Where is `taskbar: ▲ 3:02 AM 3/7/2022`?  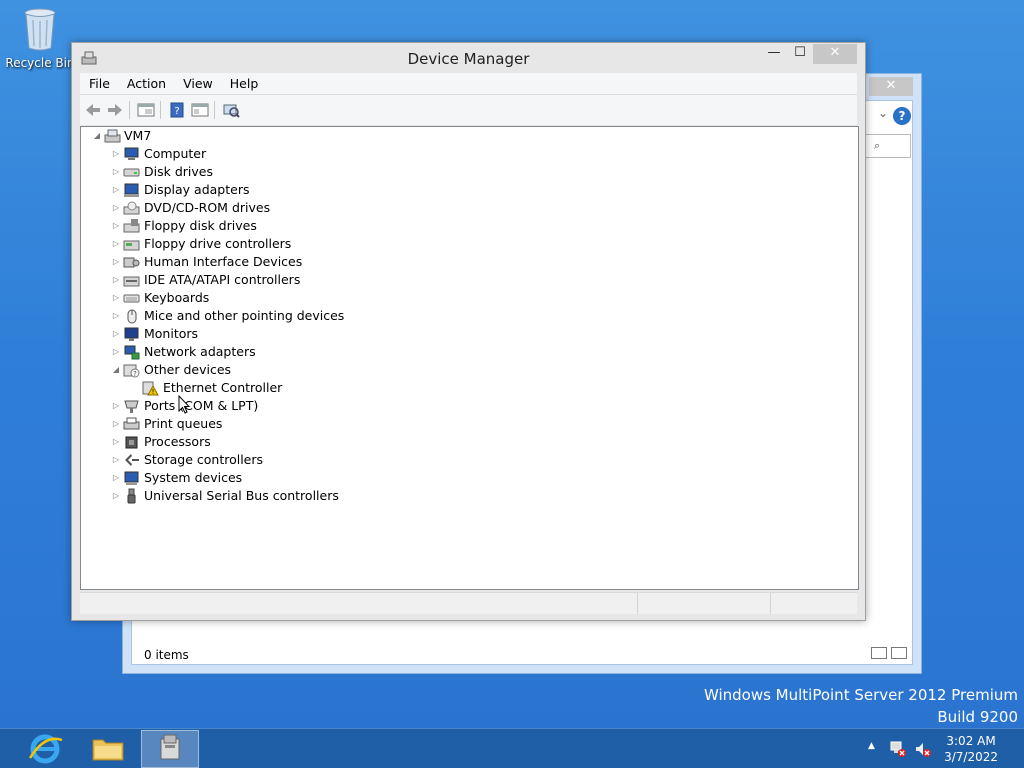 taskbar: ▲ 3:02 AM 3/7/2022 is located at coordinates (512, 748).